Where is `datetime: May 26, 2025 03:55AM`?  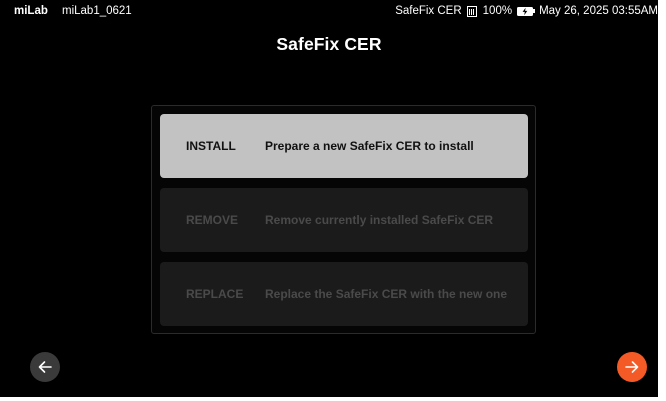
datetime: May 26, 2025 03:55AM is located at coordinates (598, 11).